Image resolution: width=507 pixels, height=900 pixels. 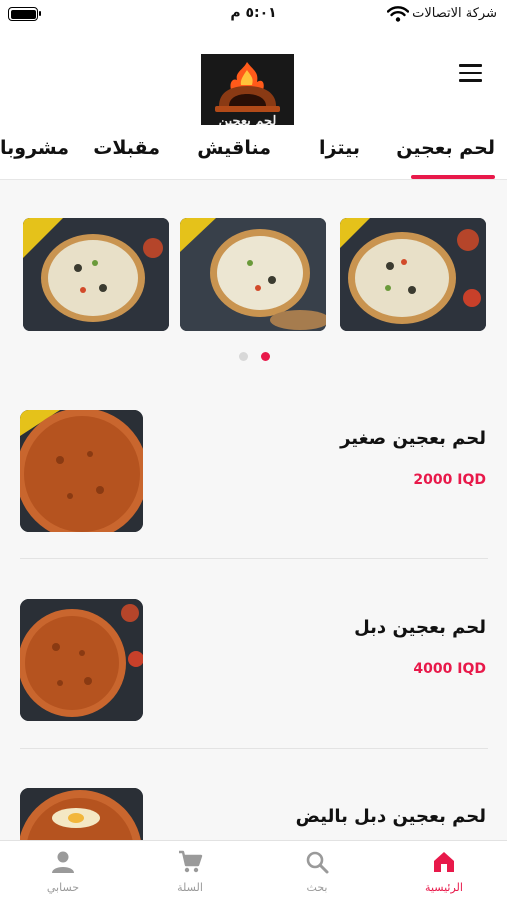 I want to click on tab-manakish: مناقيش, so click(x=234, y=148).